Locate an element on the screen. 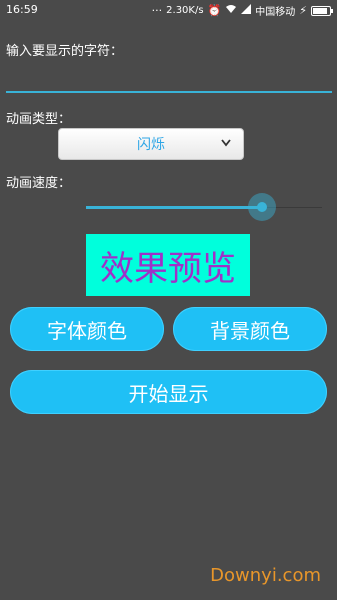  chevron-down-icon is located at coordinates (226, 143).